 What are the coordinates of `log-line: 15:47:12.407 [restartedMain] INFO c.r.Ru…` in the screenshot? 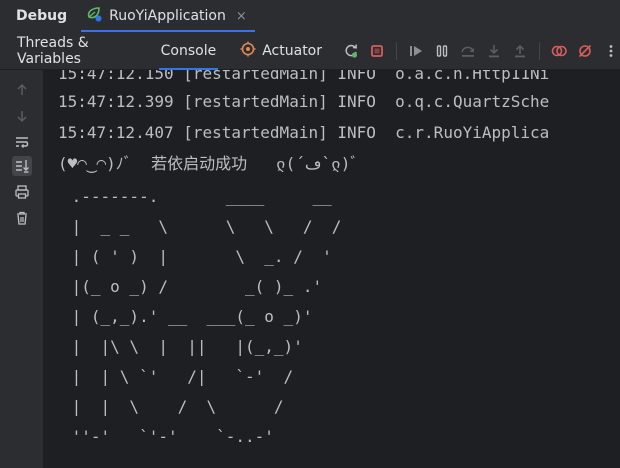 It's located at (304, 132).